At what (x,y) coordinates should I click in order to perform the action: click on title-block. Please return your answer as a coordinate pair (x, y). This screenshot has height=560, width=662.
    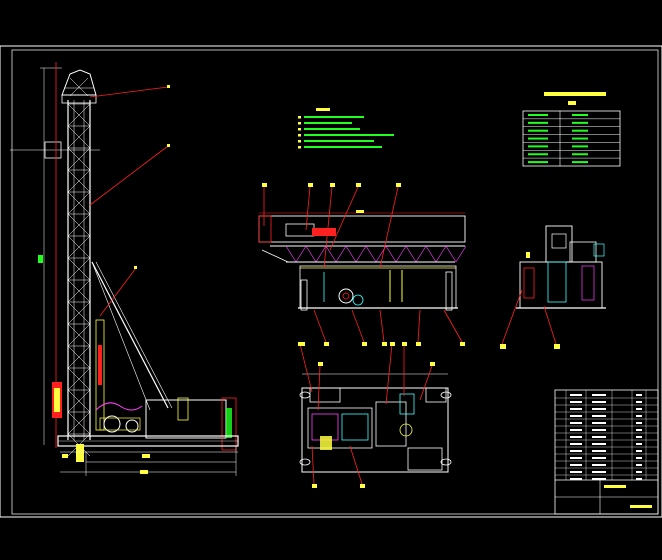
    Looking at the image, I should click on (606, 452).